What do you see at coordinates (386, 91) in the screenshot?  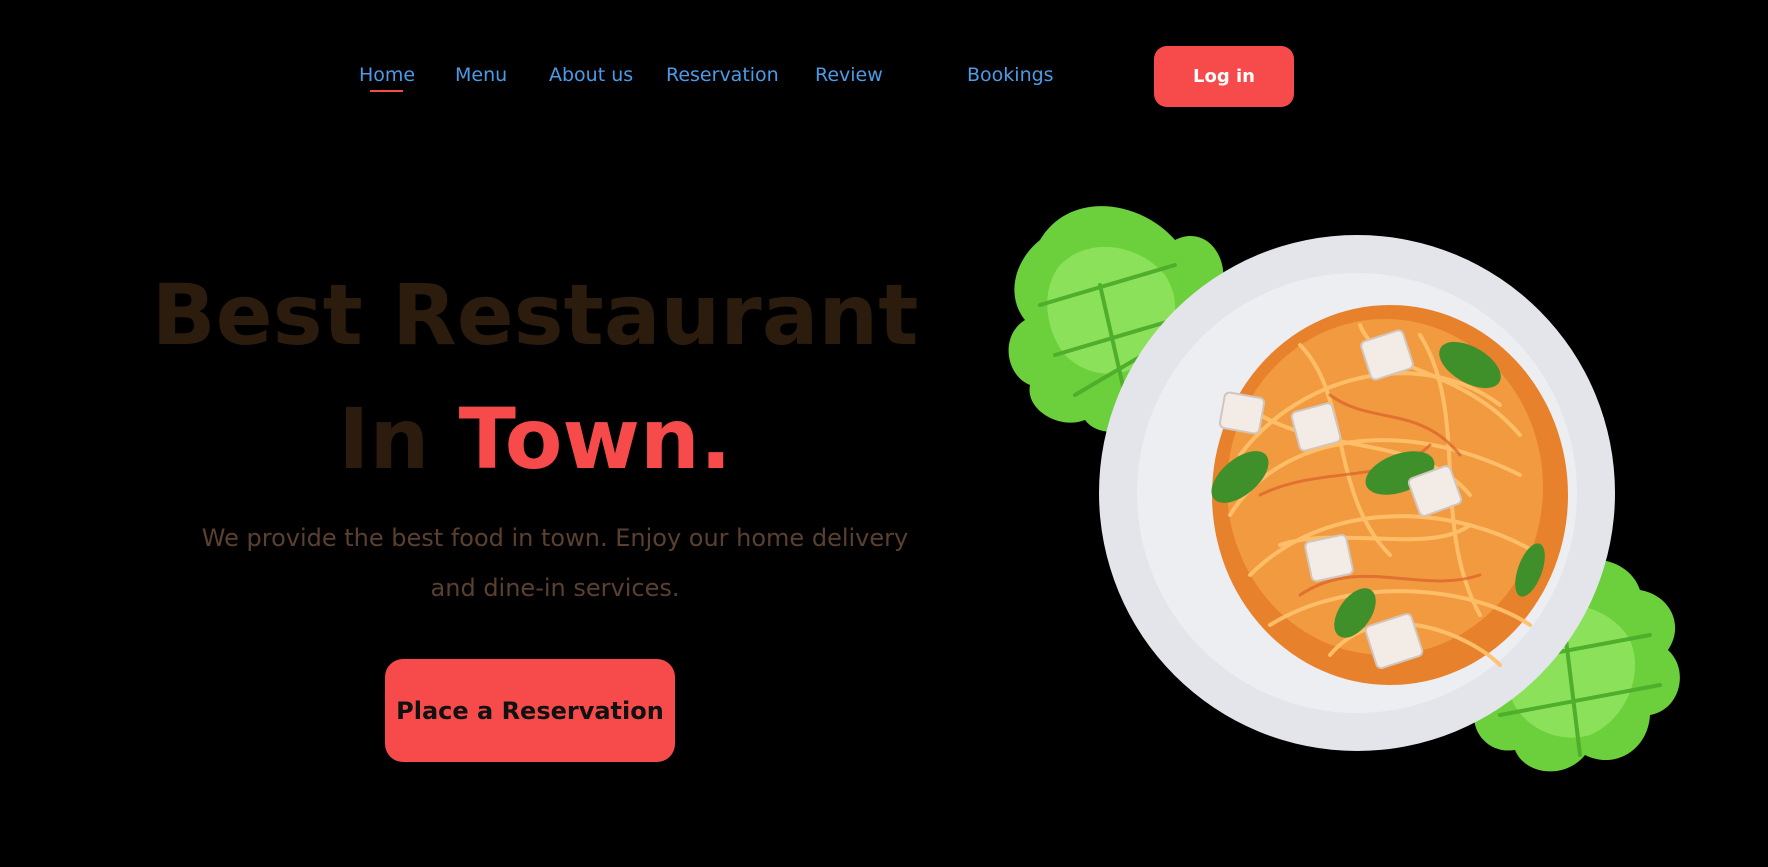 I see `active-nav-indicator` at bounding box center [386, 91].